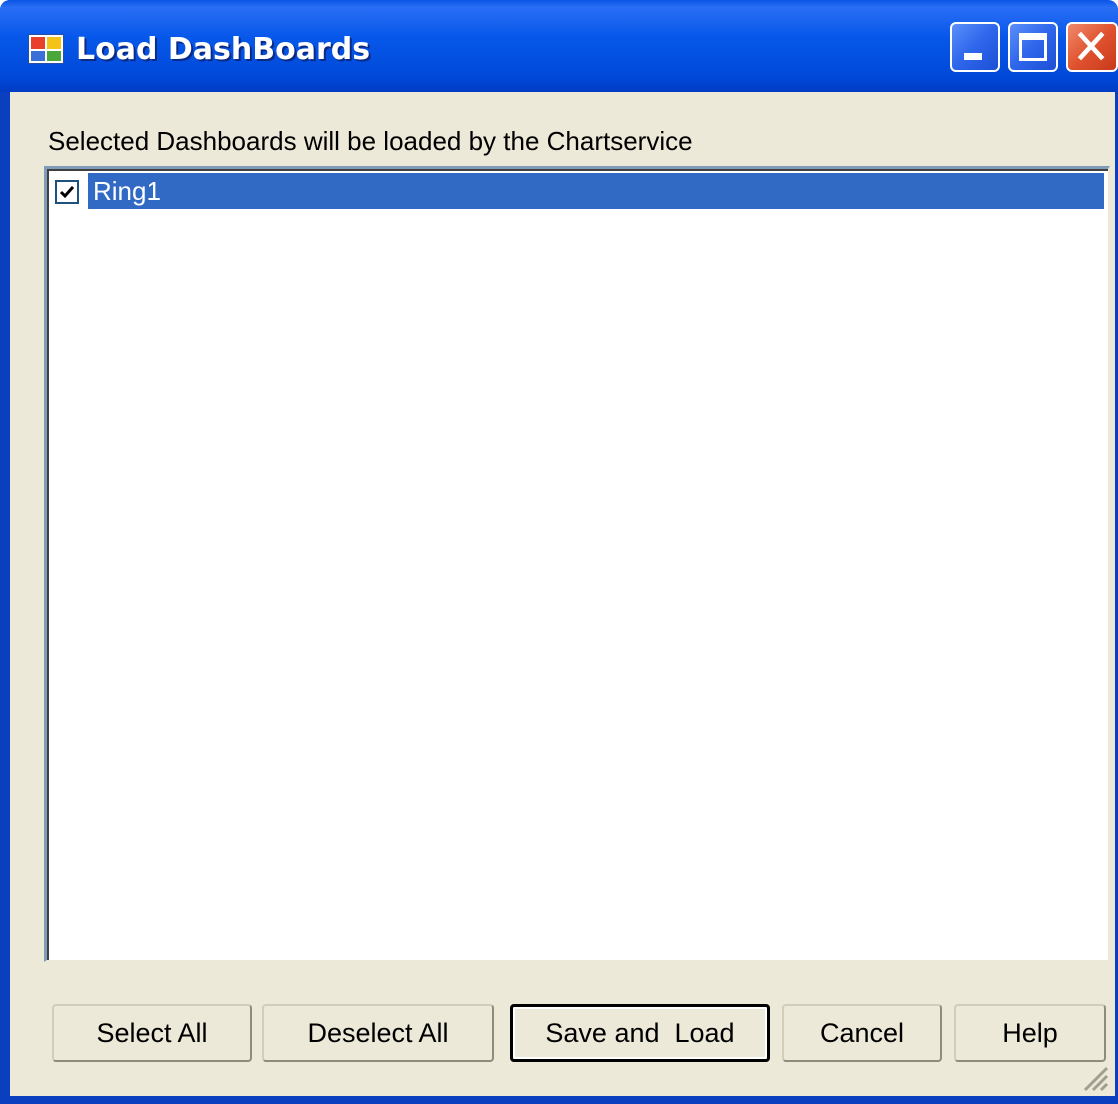  I want to click on minimize-icon, so click(973, 56).